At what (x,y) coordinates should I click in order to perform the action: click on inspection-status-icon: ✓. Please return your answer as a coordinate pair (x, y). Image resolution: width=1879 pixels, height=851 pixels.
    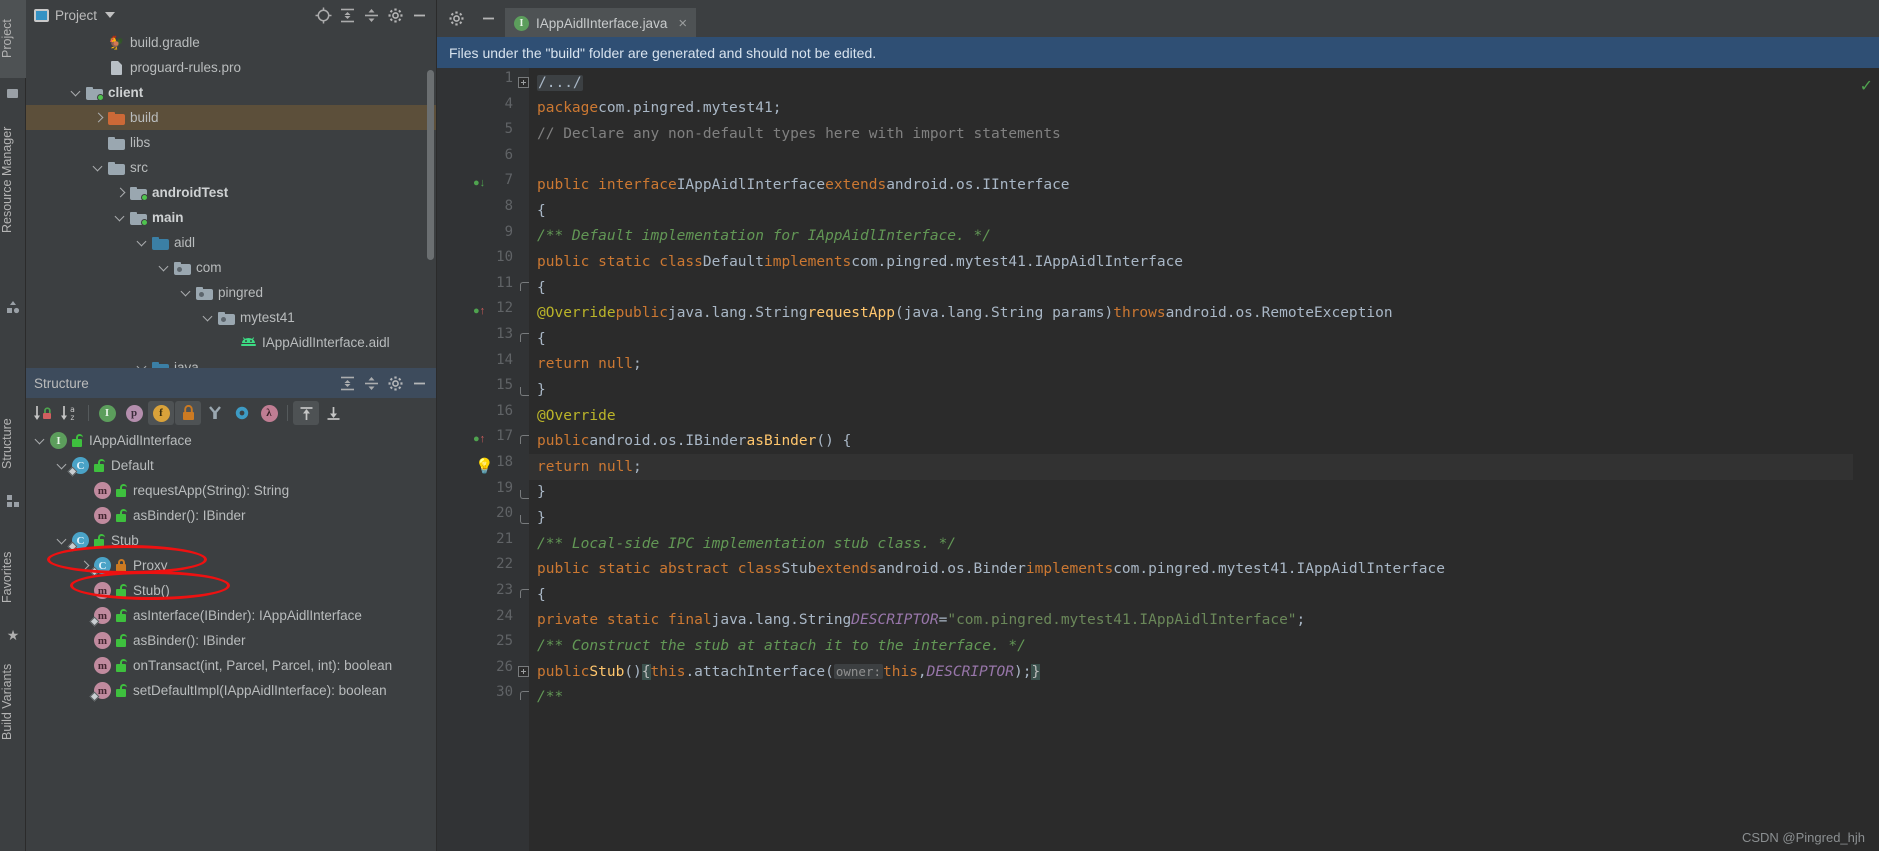
    Looking at the image, I should click on (1866, 86).